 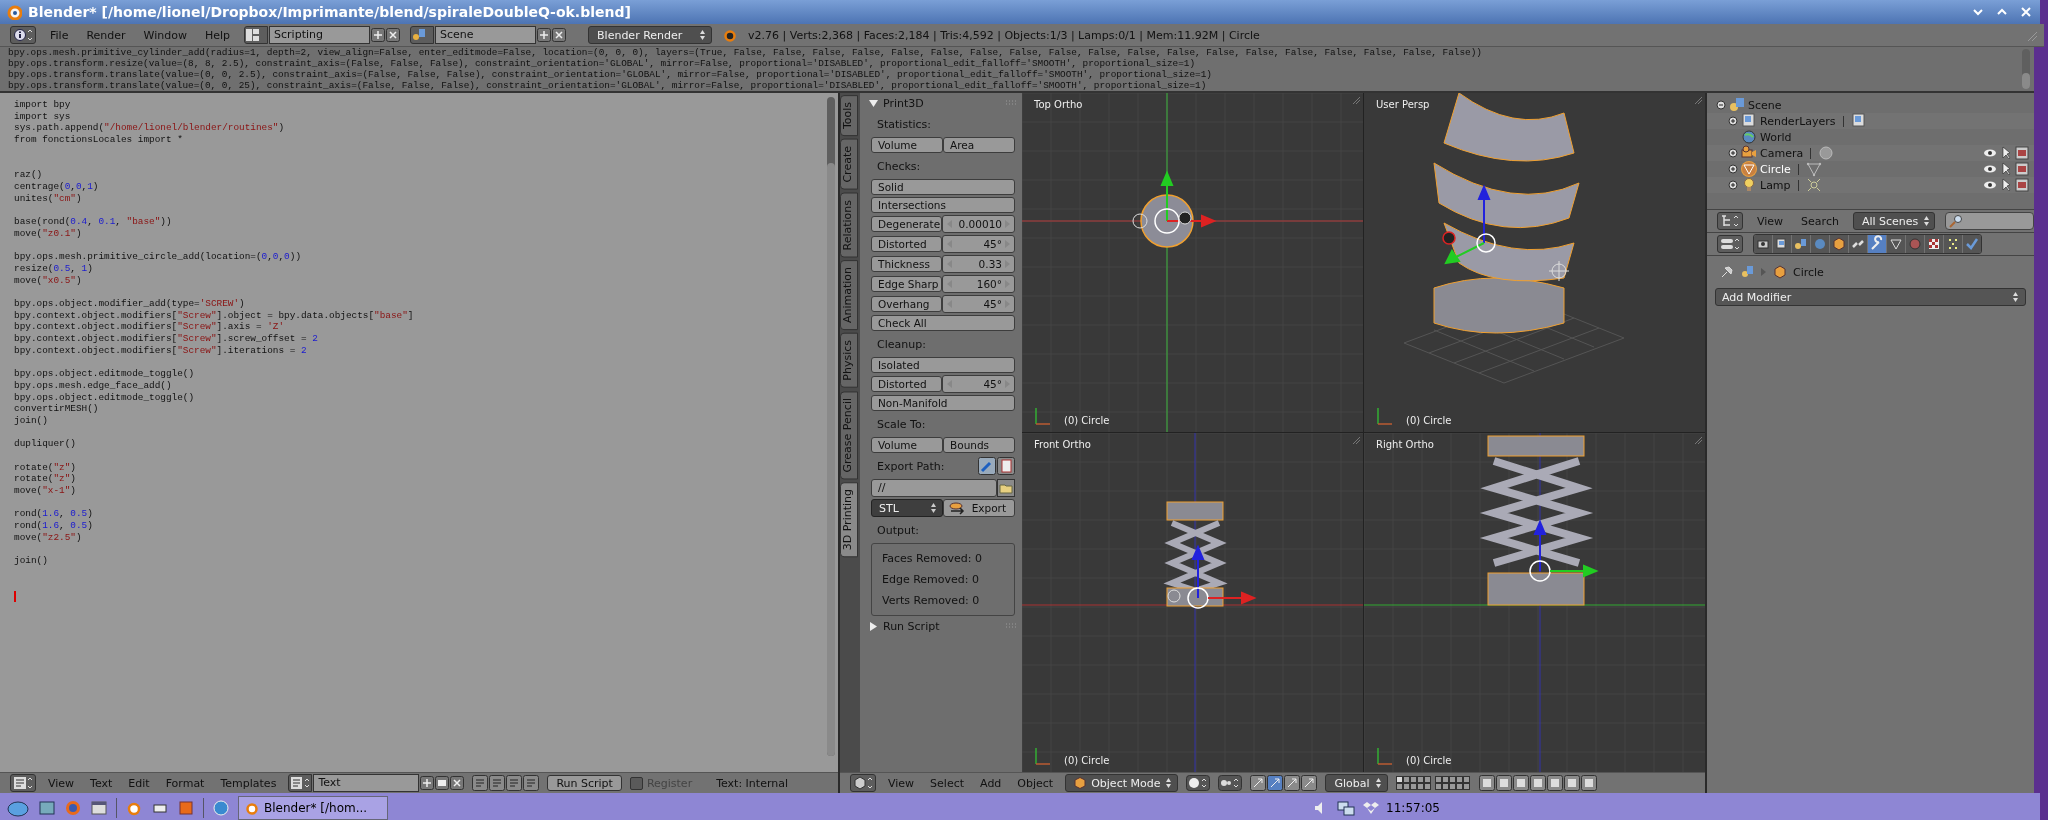 I want to click on code-line: bpy.context.object.modifiers["Screw"].object = bpy.data.objects["base"], so click(x=214, y=315).